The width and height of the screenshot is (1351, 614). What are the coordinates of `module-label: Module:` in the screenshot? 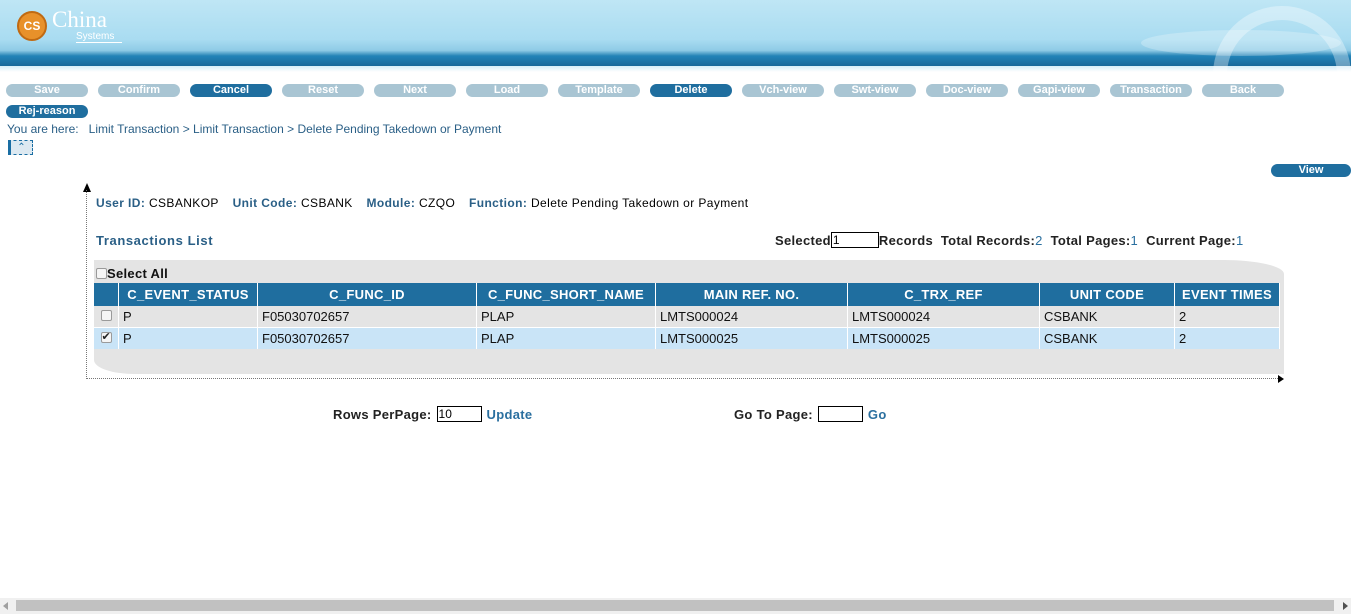 It's located at (391, 203).